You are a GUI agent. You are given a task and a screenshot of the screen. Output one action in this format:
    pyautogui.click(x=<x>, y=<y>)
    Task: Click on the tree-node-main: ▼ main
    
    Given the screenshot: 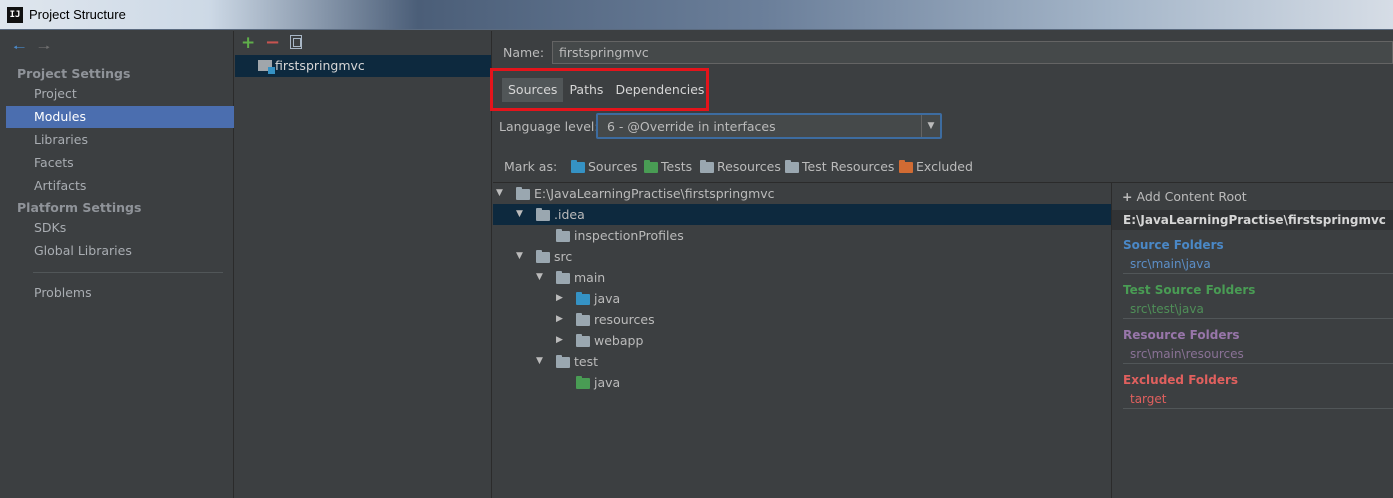 What is the action you would take?
    pyautogui.click(x=802, y=277)
    